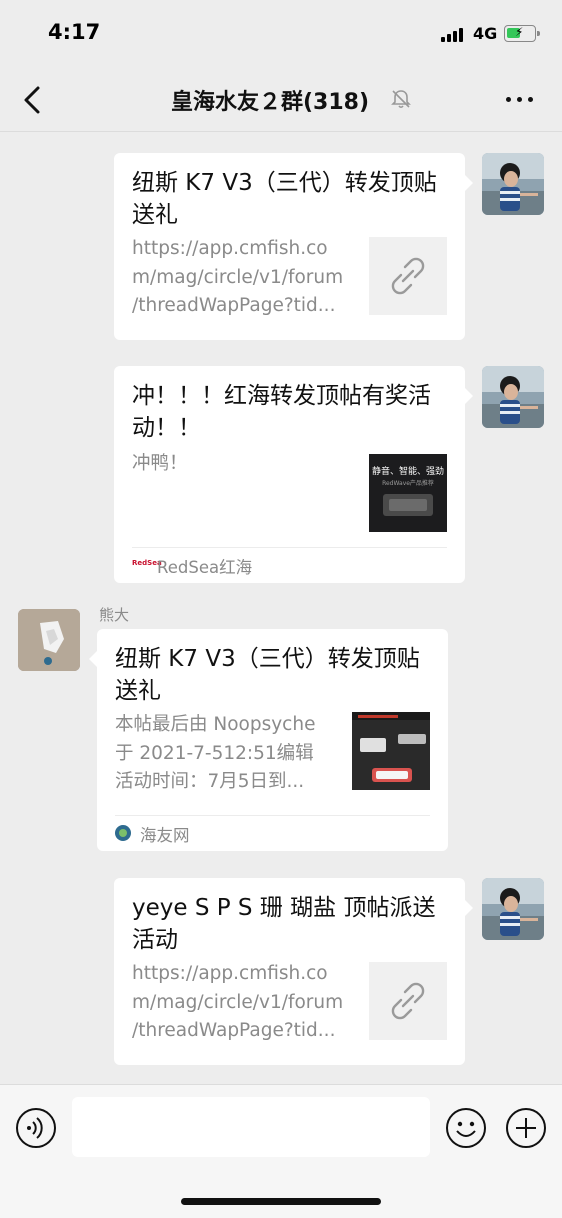 The width and height of the screenshot is (562, 1218). What do you see at coordinates (281, 1201) in the screenshot?
I see `home-indicator` at bounding box center [281, 1201].